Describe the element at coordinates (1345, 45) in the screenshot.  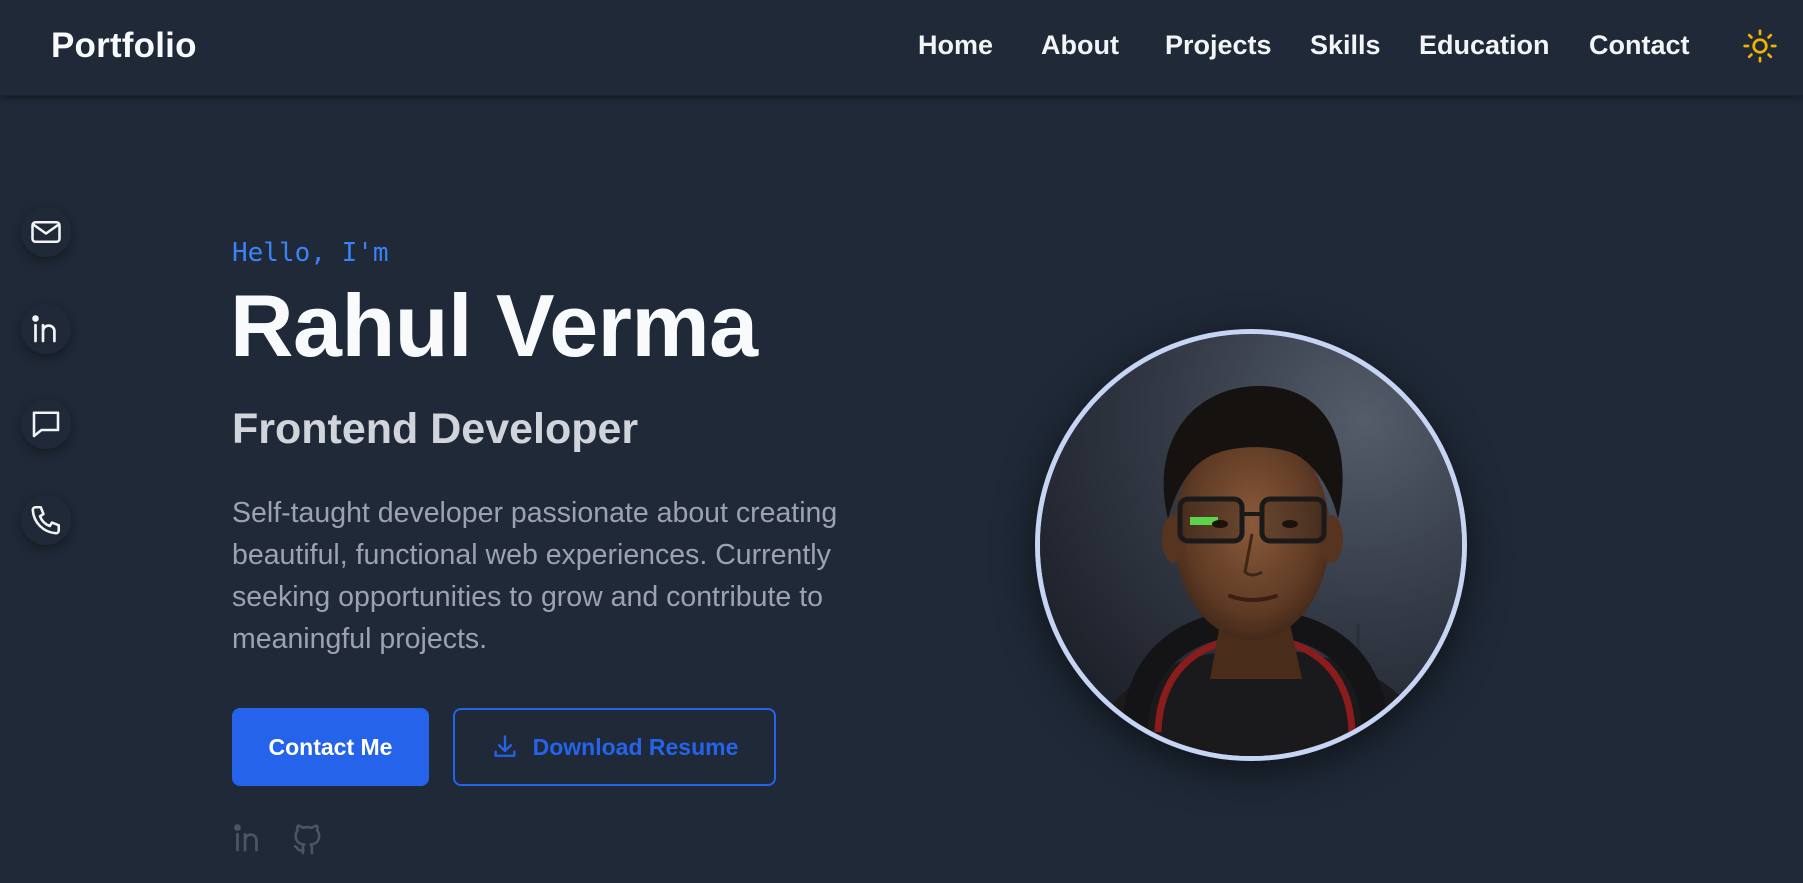
I see `nav-skills: Skills` at that location.